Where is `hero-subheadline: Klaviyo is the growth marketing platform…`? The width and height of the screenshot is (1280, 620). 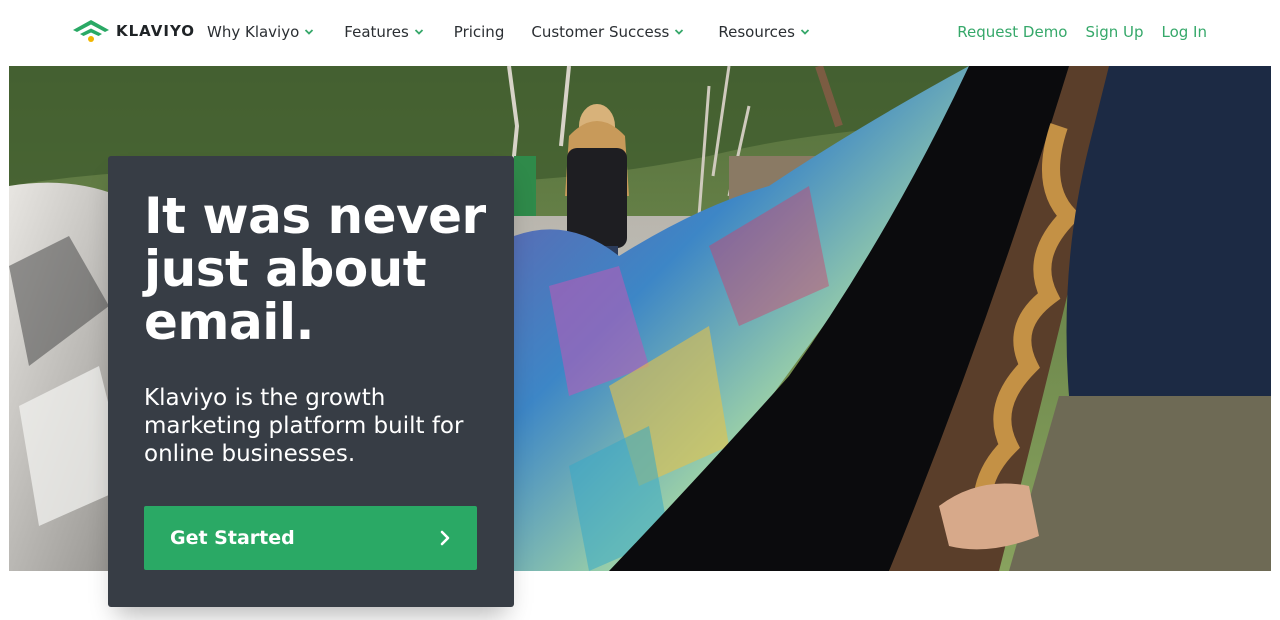 hero-subheadline: Klaviyo is the growth marketing platform… is located at coordinates (304, 426).